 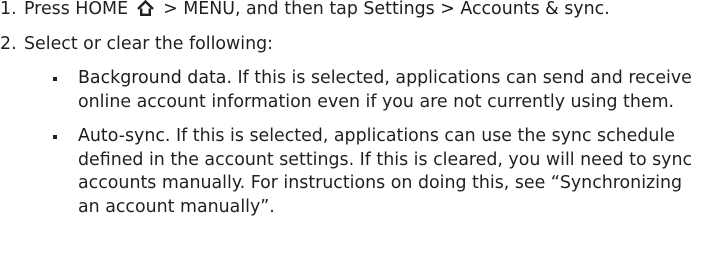 I want to click on option-term: Auto-sync, so click(x=121, y=136).